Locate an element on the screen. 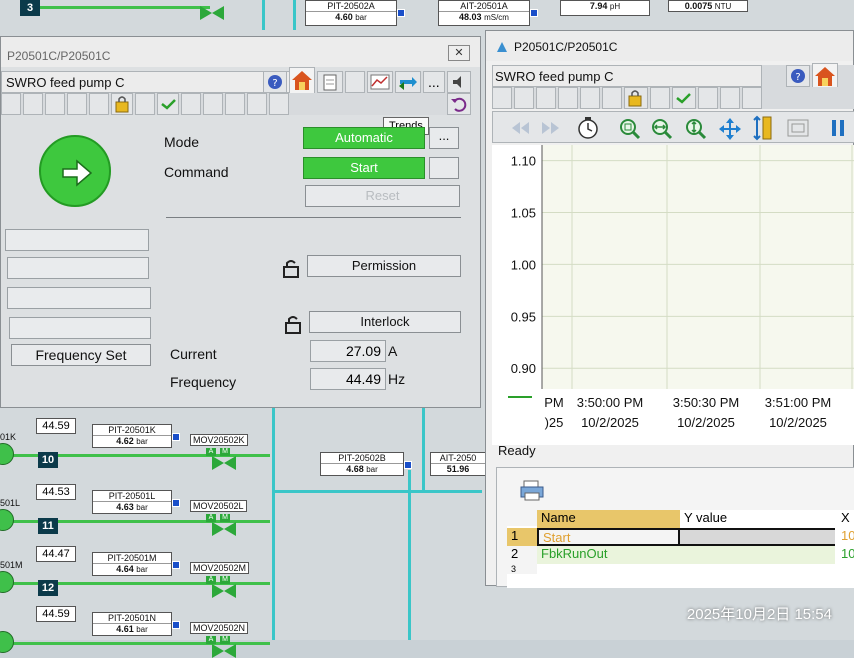  column-header-x: X is located at coordinates (845, 519).